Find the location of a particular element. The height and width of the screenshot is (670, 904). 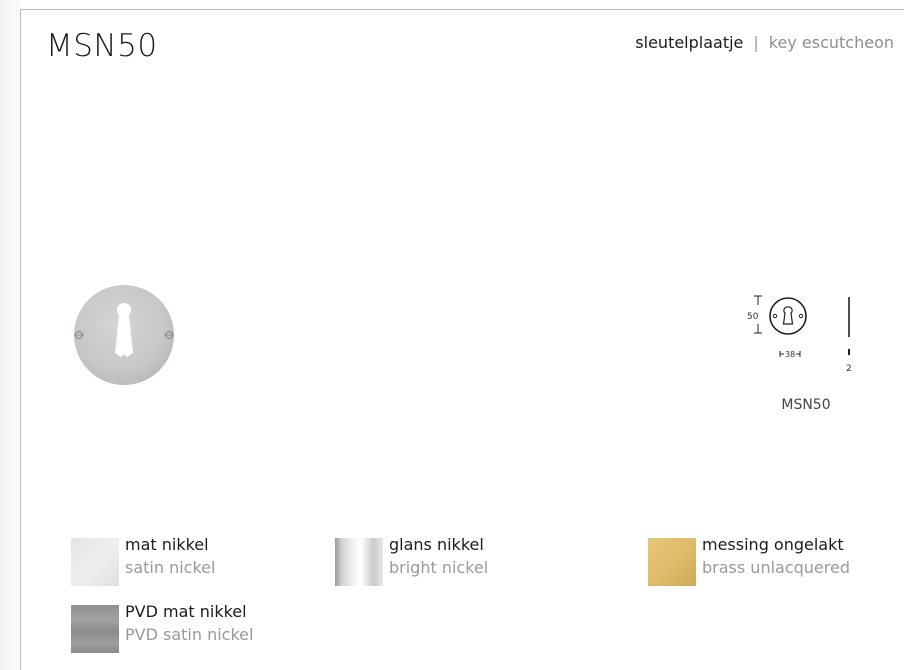

product-type: sleutelplaatje | key escutcheon is located at coordinates (764, 42).